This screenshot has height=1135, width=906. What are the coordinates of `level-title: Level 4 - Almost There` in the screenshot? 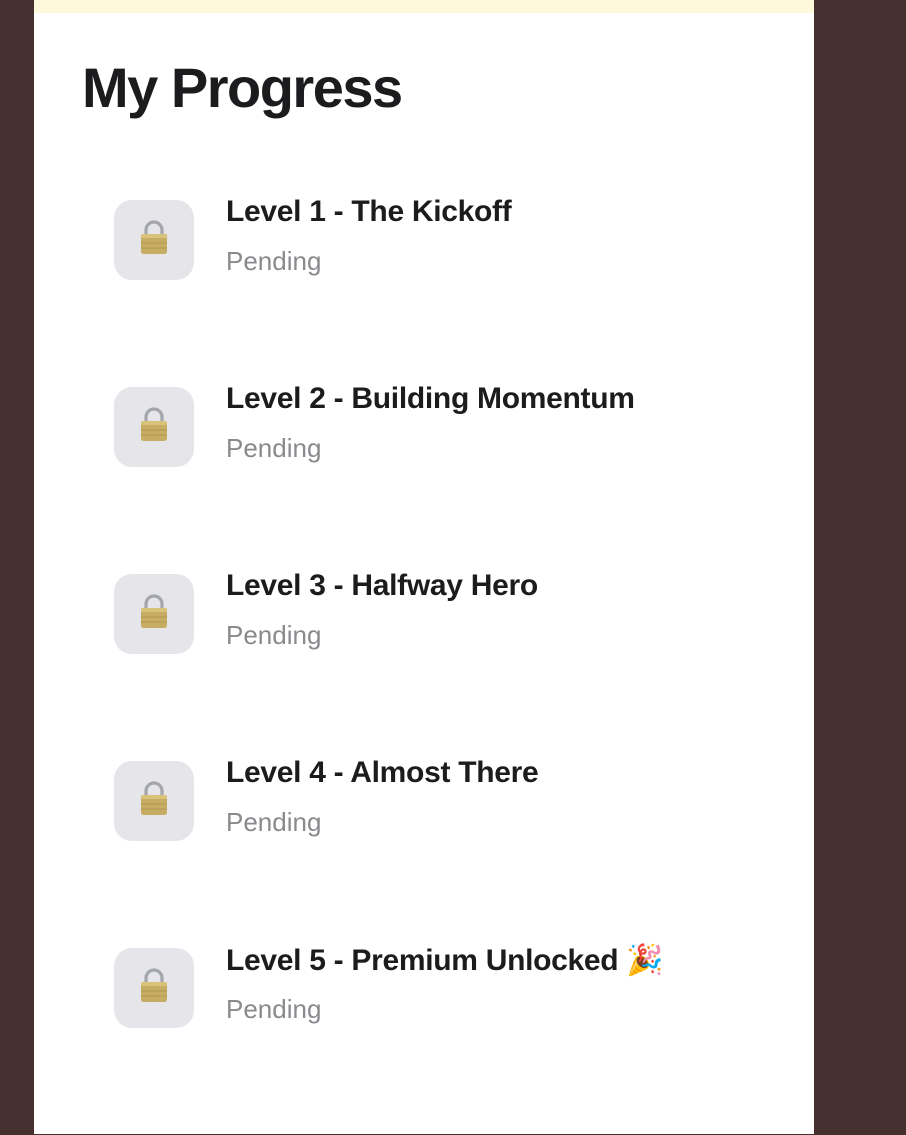 It's located at (382, 772).